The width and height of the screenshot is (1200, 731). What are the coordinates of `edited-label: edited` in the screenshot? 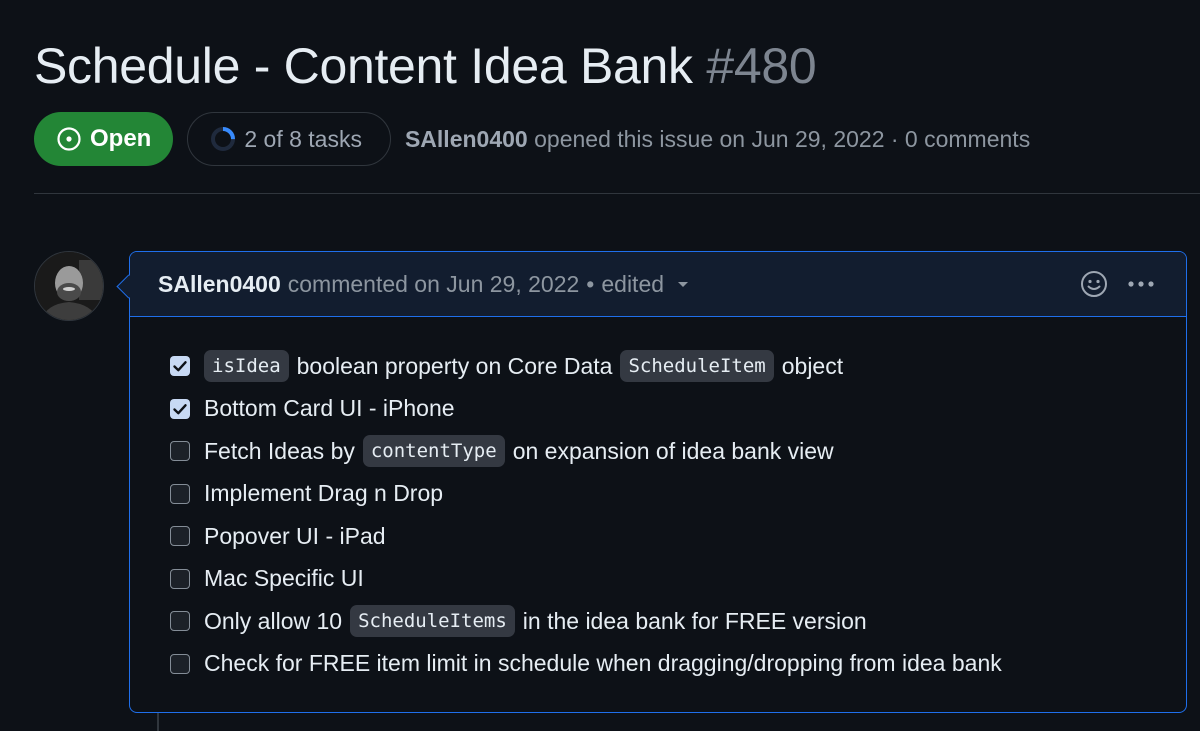 It's located at (633, 283).